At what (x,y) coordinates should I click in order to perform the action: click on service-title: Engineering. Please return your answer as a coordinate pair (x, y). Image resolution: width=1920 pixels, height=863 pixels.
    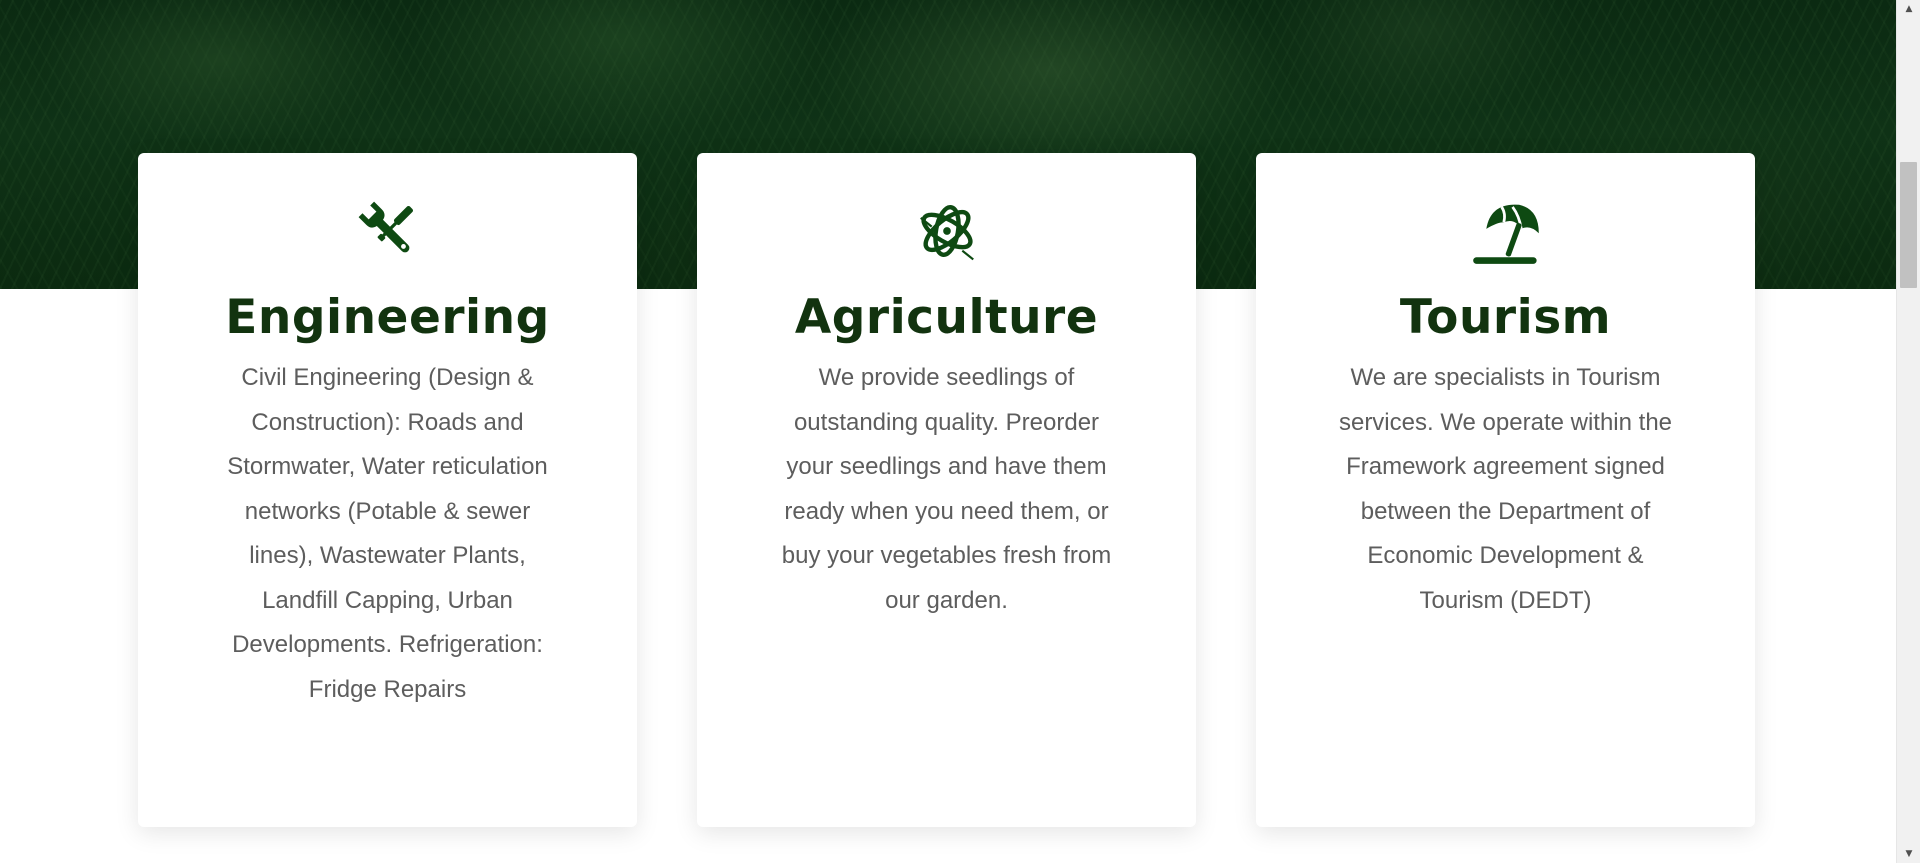
    Looking at the image, I should click on (387, 317).